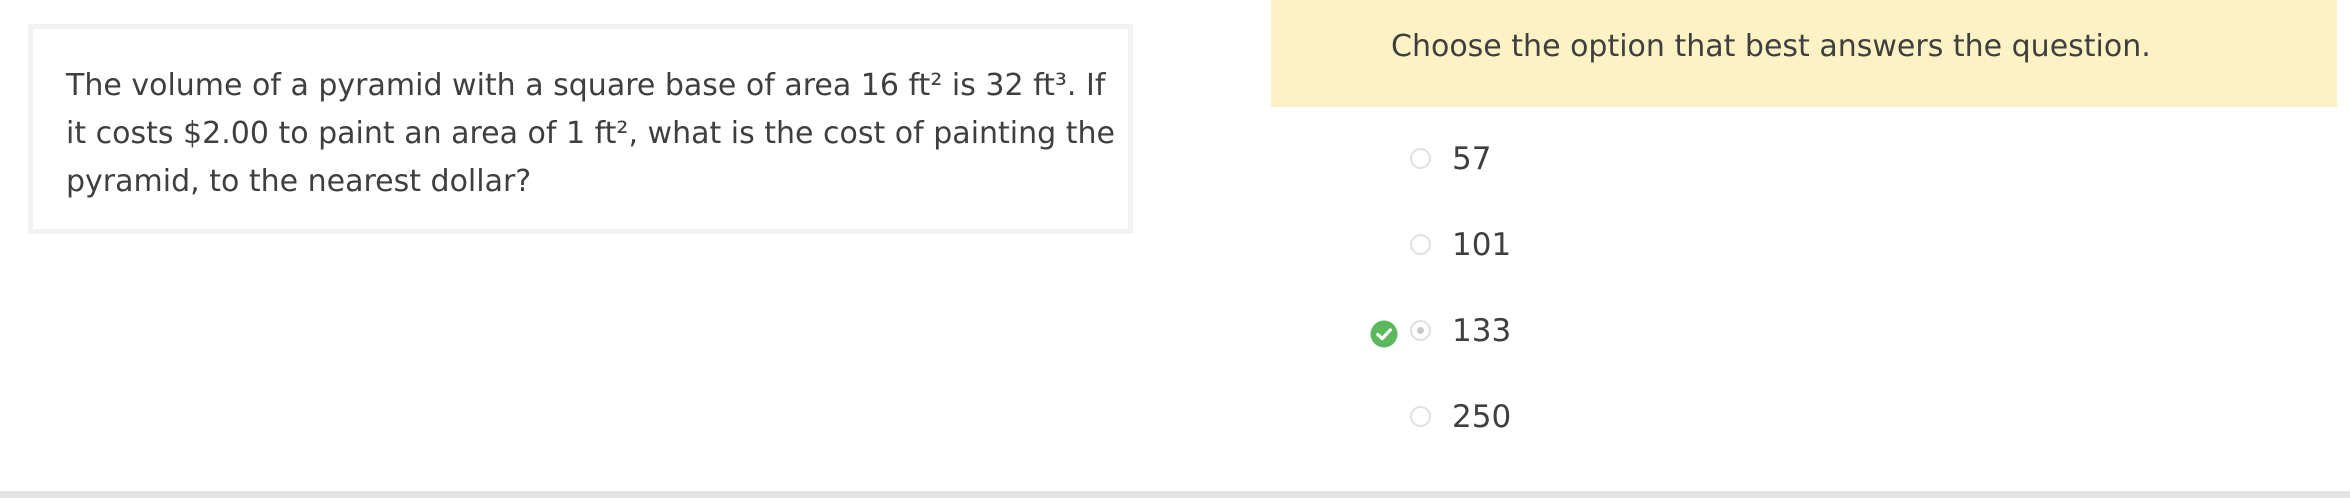  I want to click on radio-button-selected, so click(1420, 330).